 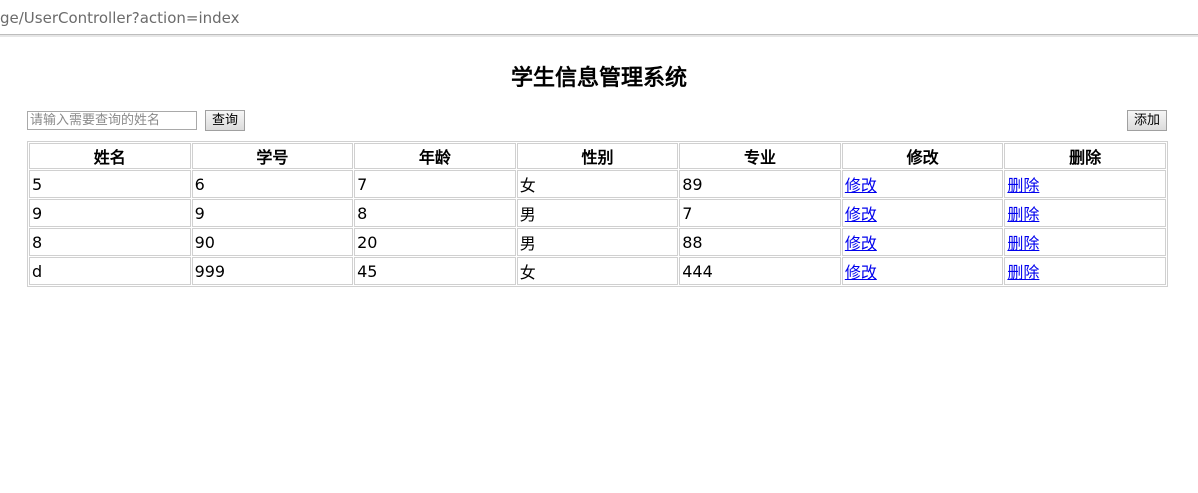 I want to click on search-button: 查询, so click(x=225, y=120).